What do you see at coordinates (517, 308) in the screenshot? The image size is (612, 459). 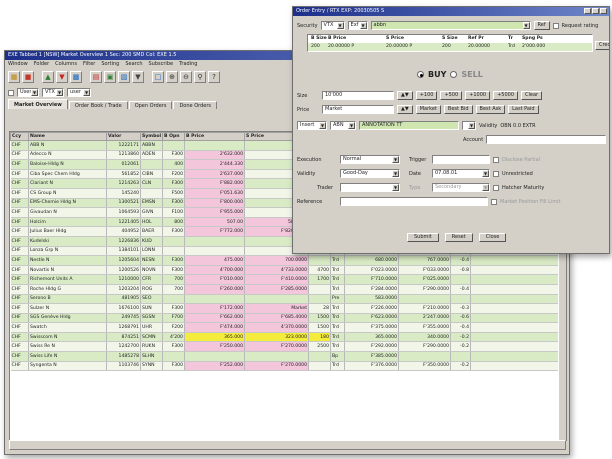 I see `table-cell-spacer` at bounding box center [517, 308].